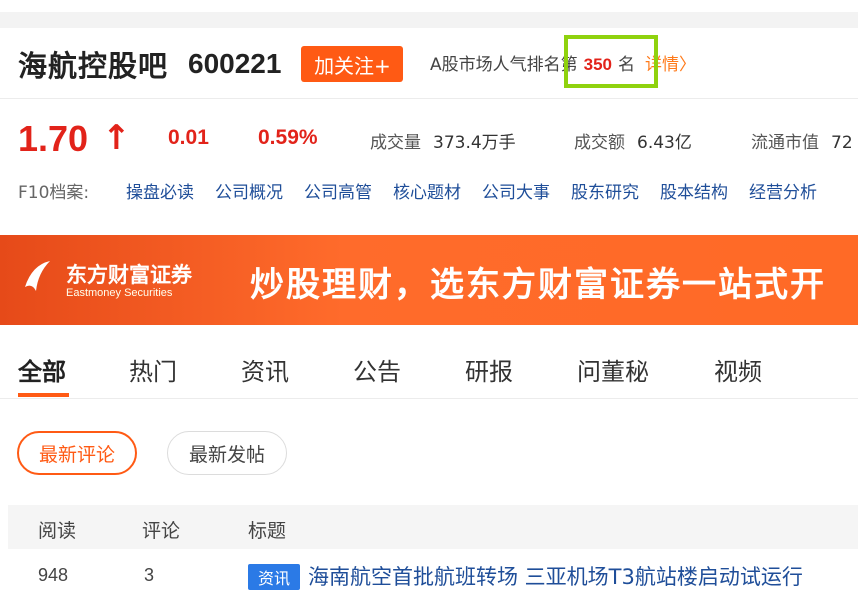 The width and height of the screenshot is (858, 596). What do you see at coordinates (516, 190) in the screenshot?
I see `f10-link-company-events: 公司大事` at bounding box center [516, 190].